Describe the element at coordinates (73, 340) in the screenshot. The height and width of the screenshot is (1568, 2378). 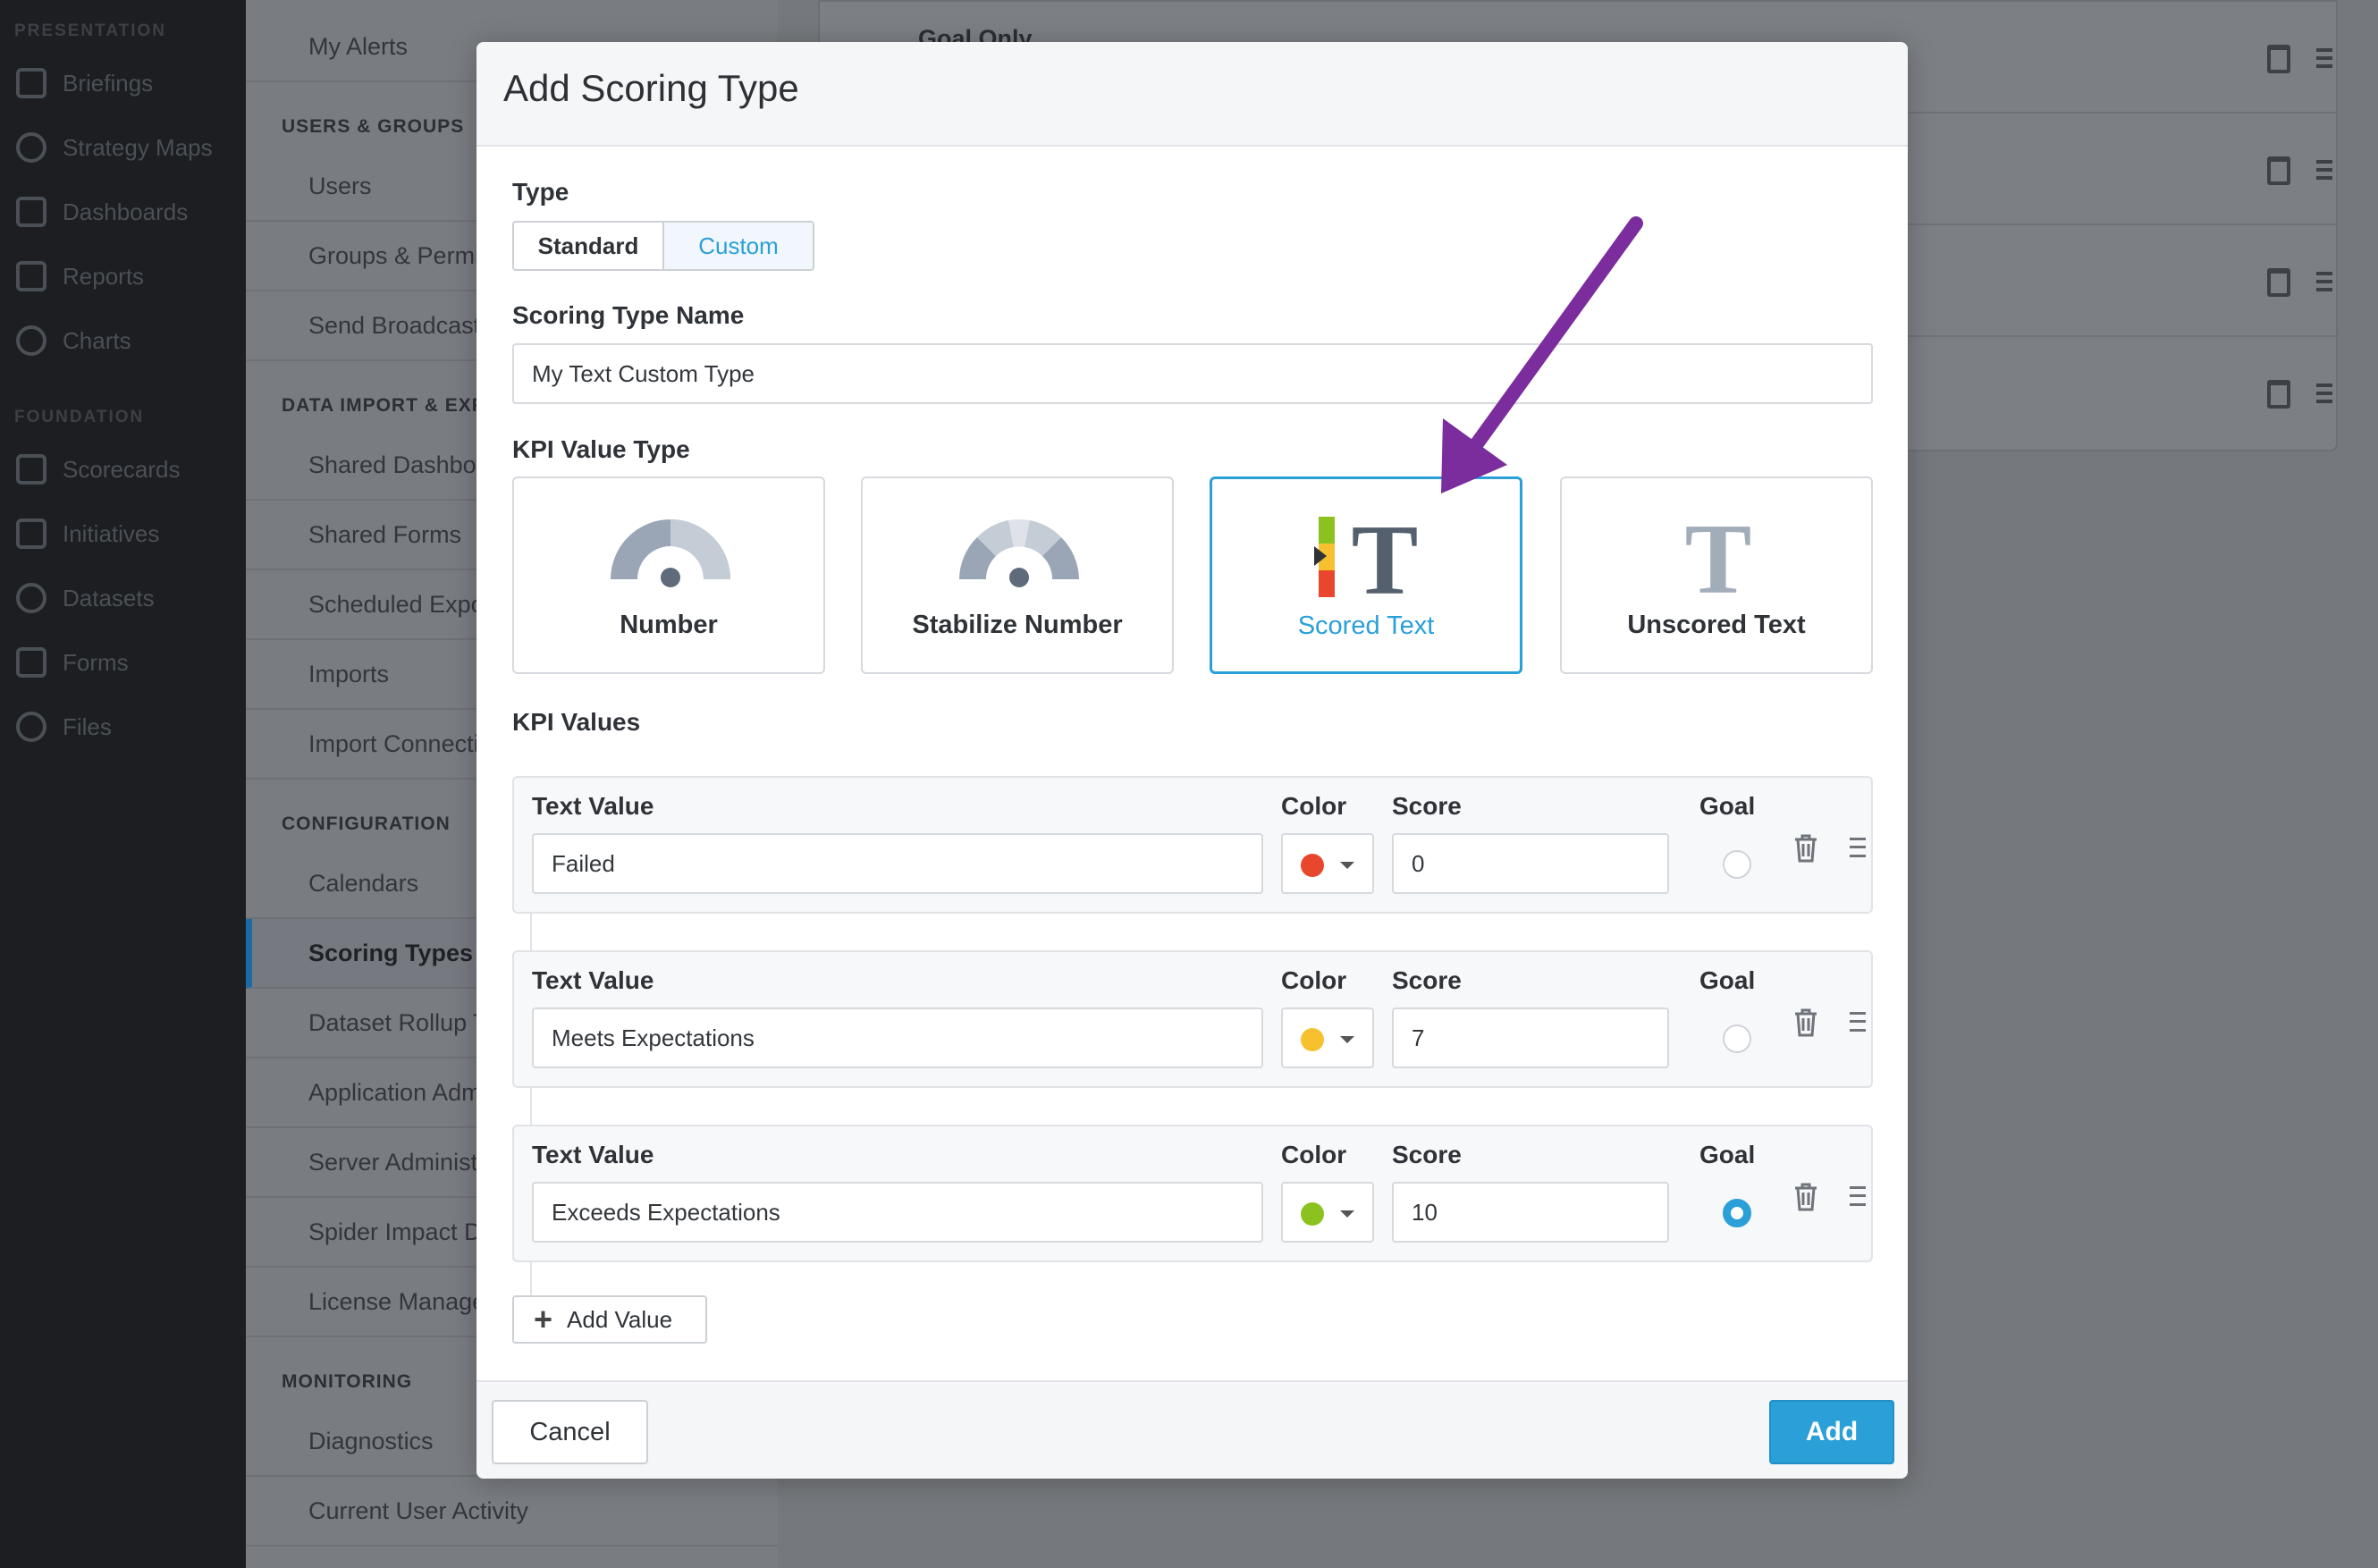
I see `nav-item-charts: Charts` at that location.